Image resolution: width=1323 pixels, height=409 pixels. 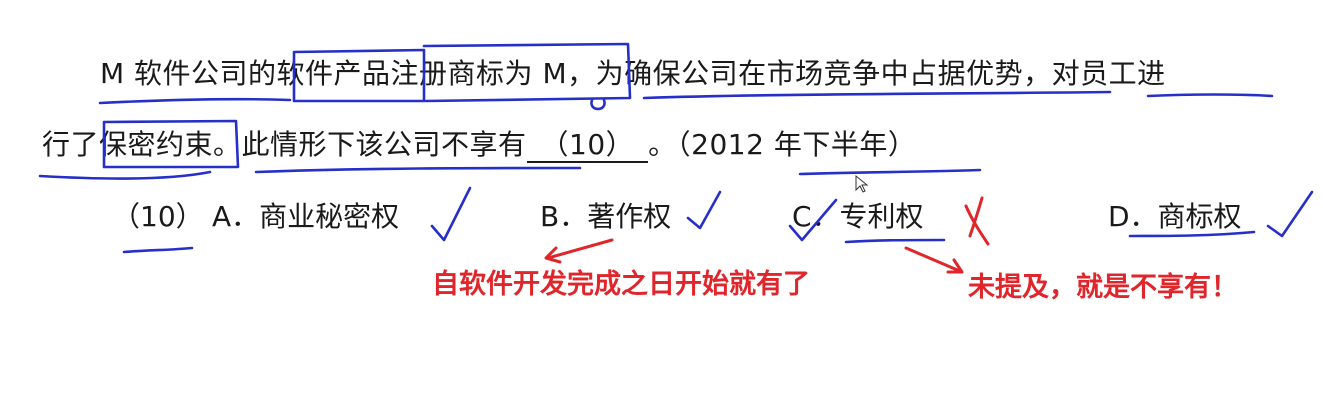 I want to click on underline-line-2-mid, so click(x=418, y=170).